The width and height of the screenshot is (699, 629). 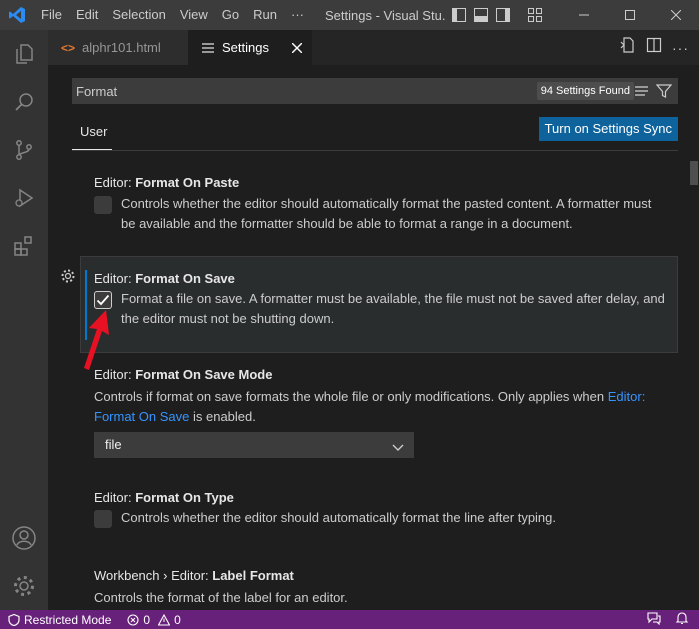 What do you see at coordinates (96, 340) in the screenshot?
I see `red-arrow-annotation-icon` at bounding box center [96, 340].